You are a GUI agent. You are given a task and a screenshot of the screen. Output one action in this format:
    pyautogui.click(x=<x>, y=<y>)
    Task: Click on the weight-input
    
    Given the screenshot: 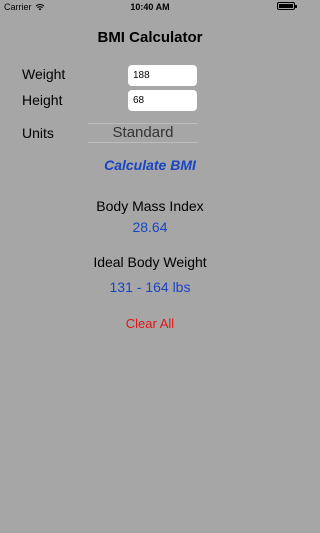 What is the action you would take?
    pyautogui.click(x=162, y=75)
    